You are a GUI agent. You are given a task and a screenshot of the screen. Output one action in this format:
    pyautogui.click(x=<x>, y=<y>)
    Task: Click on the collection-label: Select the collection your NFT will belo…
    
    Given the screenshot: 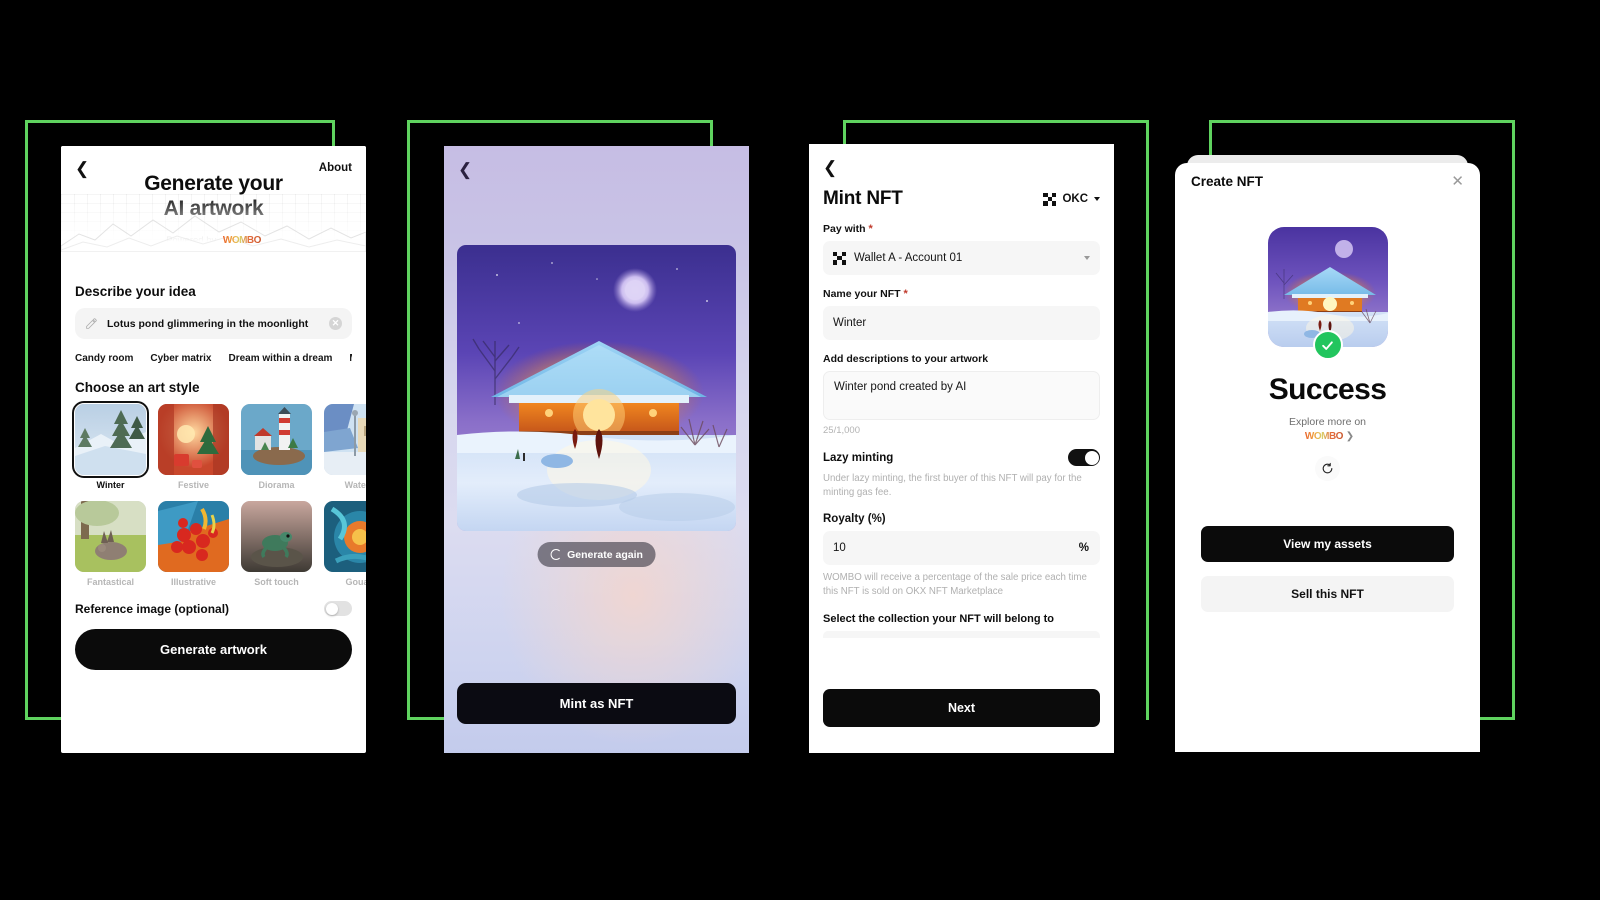 What is the action you would take?
    pyautogui.click(x=939, y=619)
    